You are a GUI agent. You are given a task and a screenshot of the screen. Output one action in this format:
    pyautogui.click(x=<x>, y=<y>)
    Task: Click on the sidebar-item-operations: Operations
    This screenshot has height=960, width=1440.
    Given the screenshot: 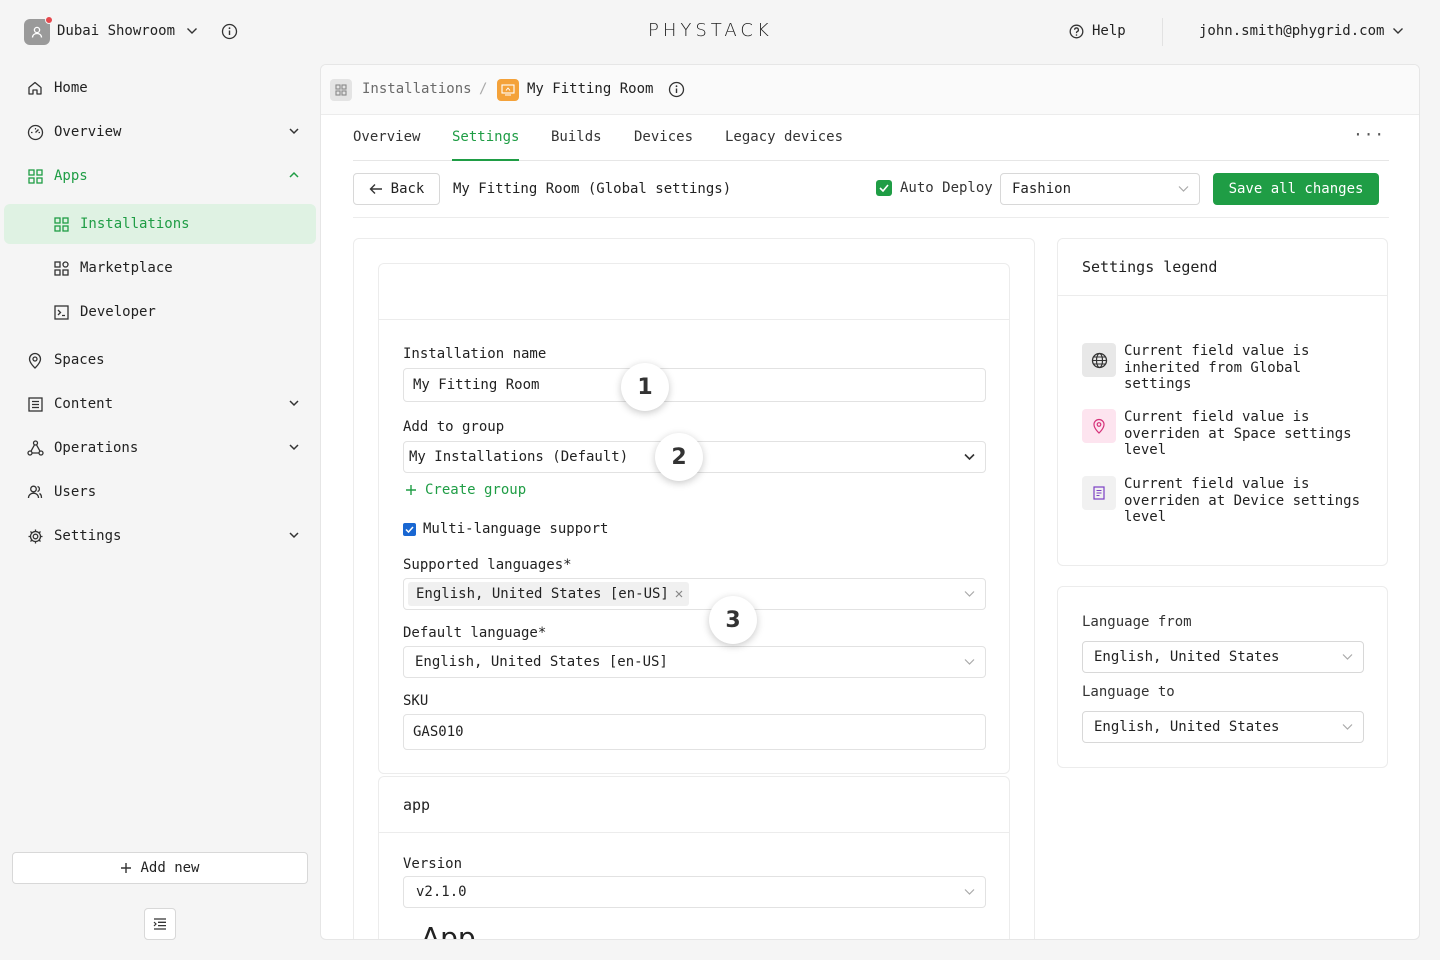 What is the action you would take?
    pyautogui.click(x=160, y=448)
    